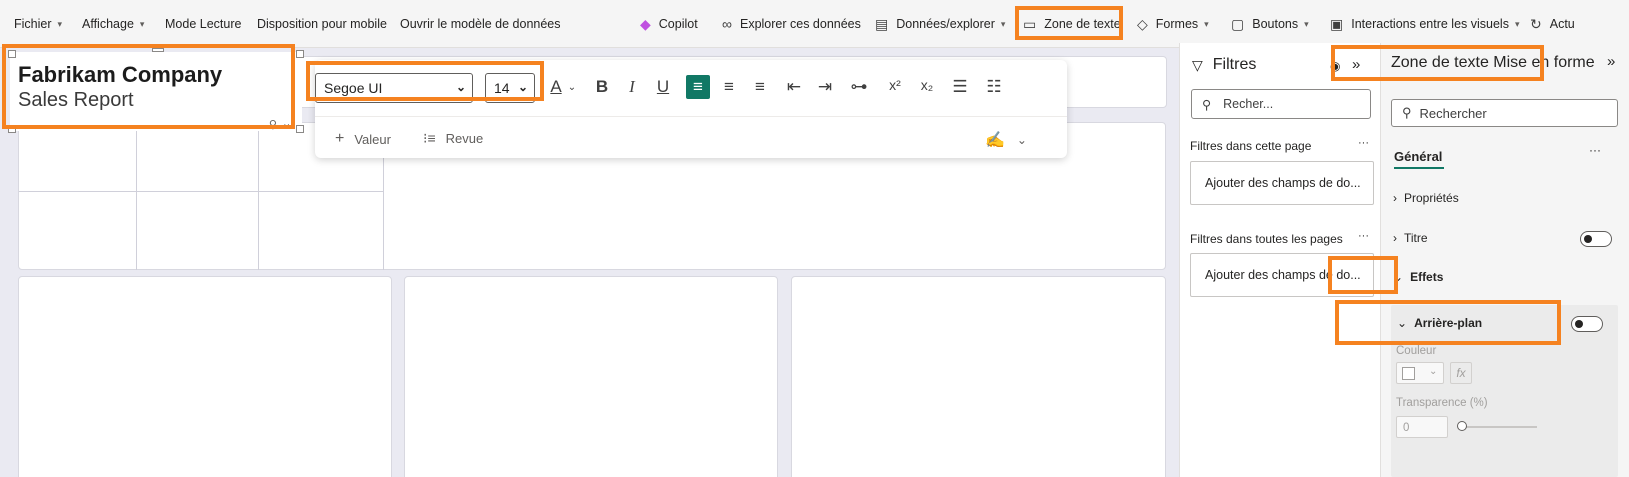 The width and height of the screenshot is (1629, 477). Describe the element at coordinates (425, 81) in the screenshot. I see `highlight-font-controls` at that location.